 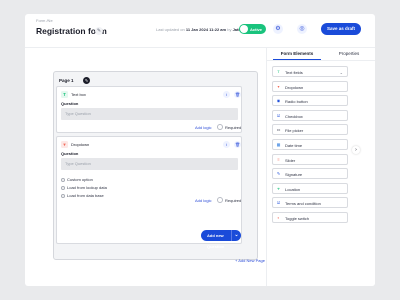 What do you see at coordinates (349, 53) in the screenshot?
I see `tab-properties: Properties` at bounding box center [349, 53].